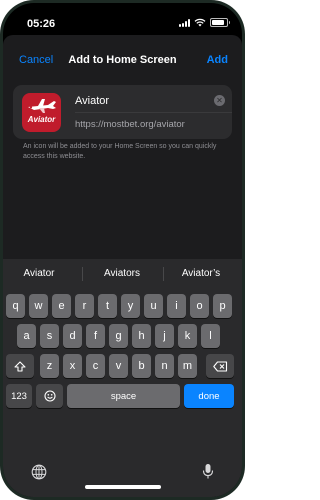 The height and width of the screenshot is (500, 320). I want to click on wifi-icon, so click(200, 22).